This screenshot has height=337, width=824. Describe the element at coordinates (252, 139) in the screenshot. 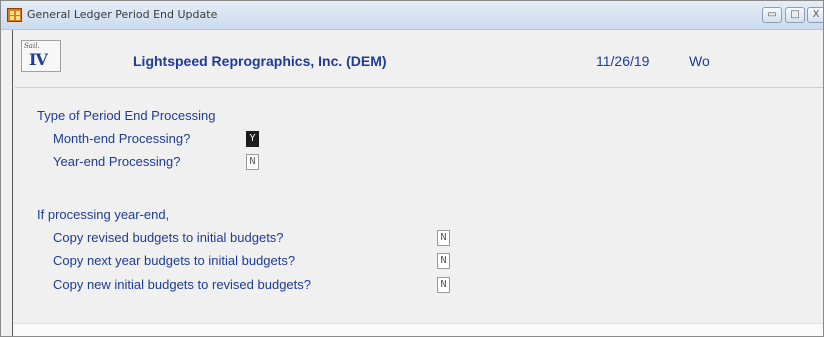

I see `month-end-field: Y` at that location.